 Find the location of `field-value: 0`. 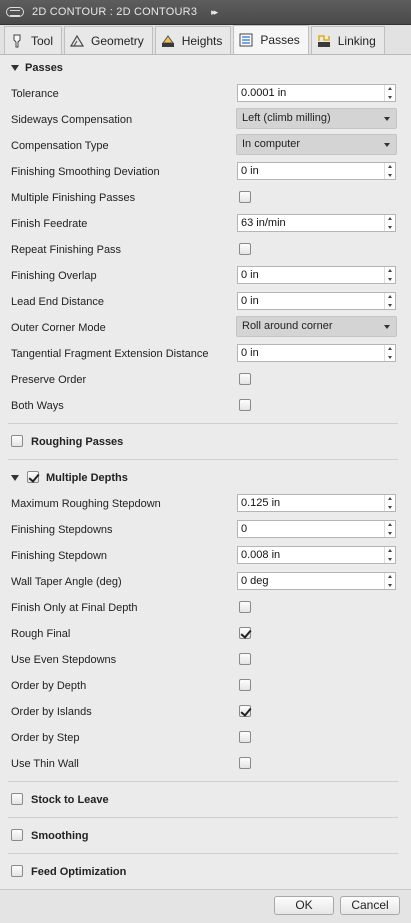

field-value: 0 is located at coordinates (244, 529).